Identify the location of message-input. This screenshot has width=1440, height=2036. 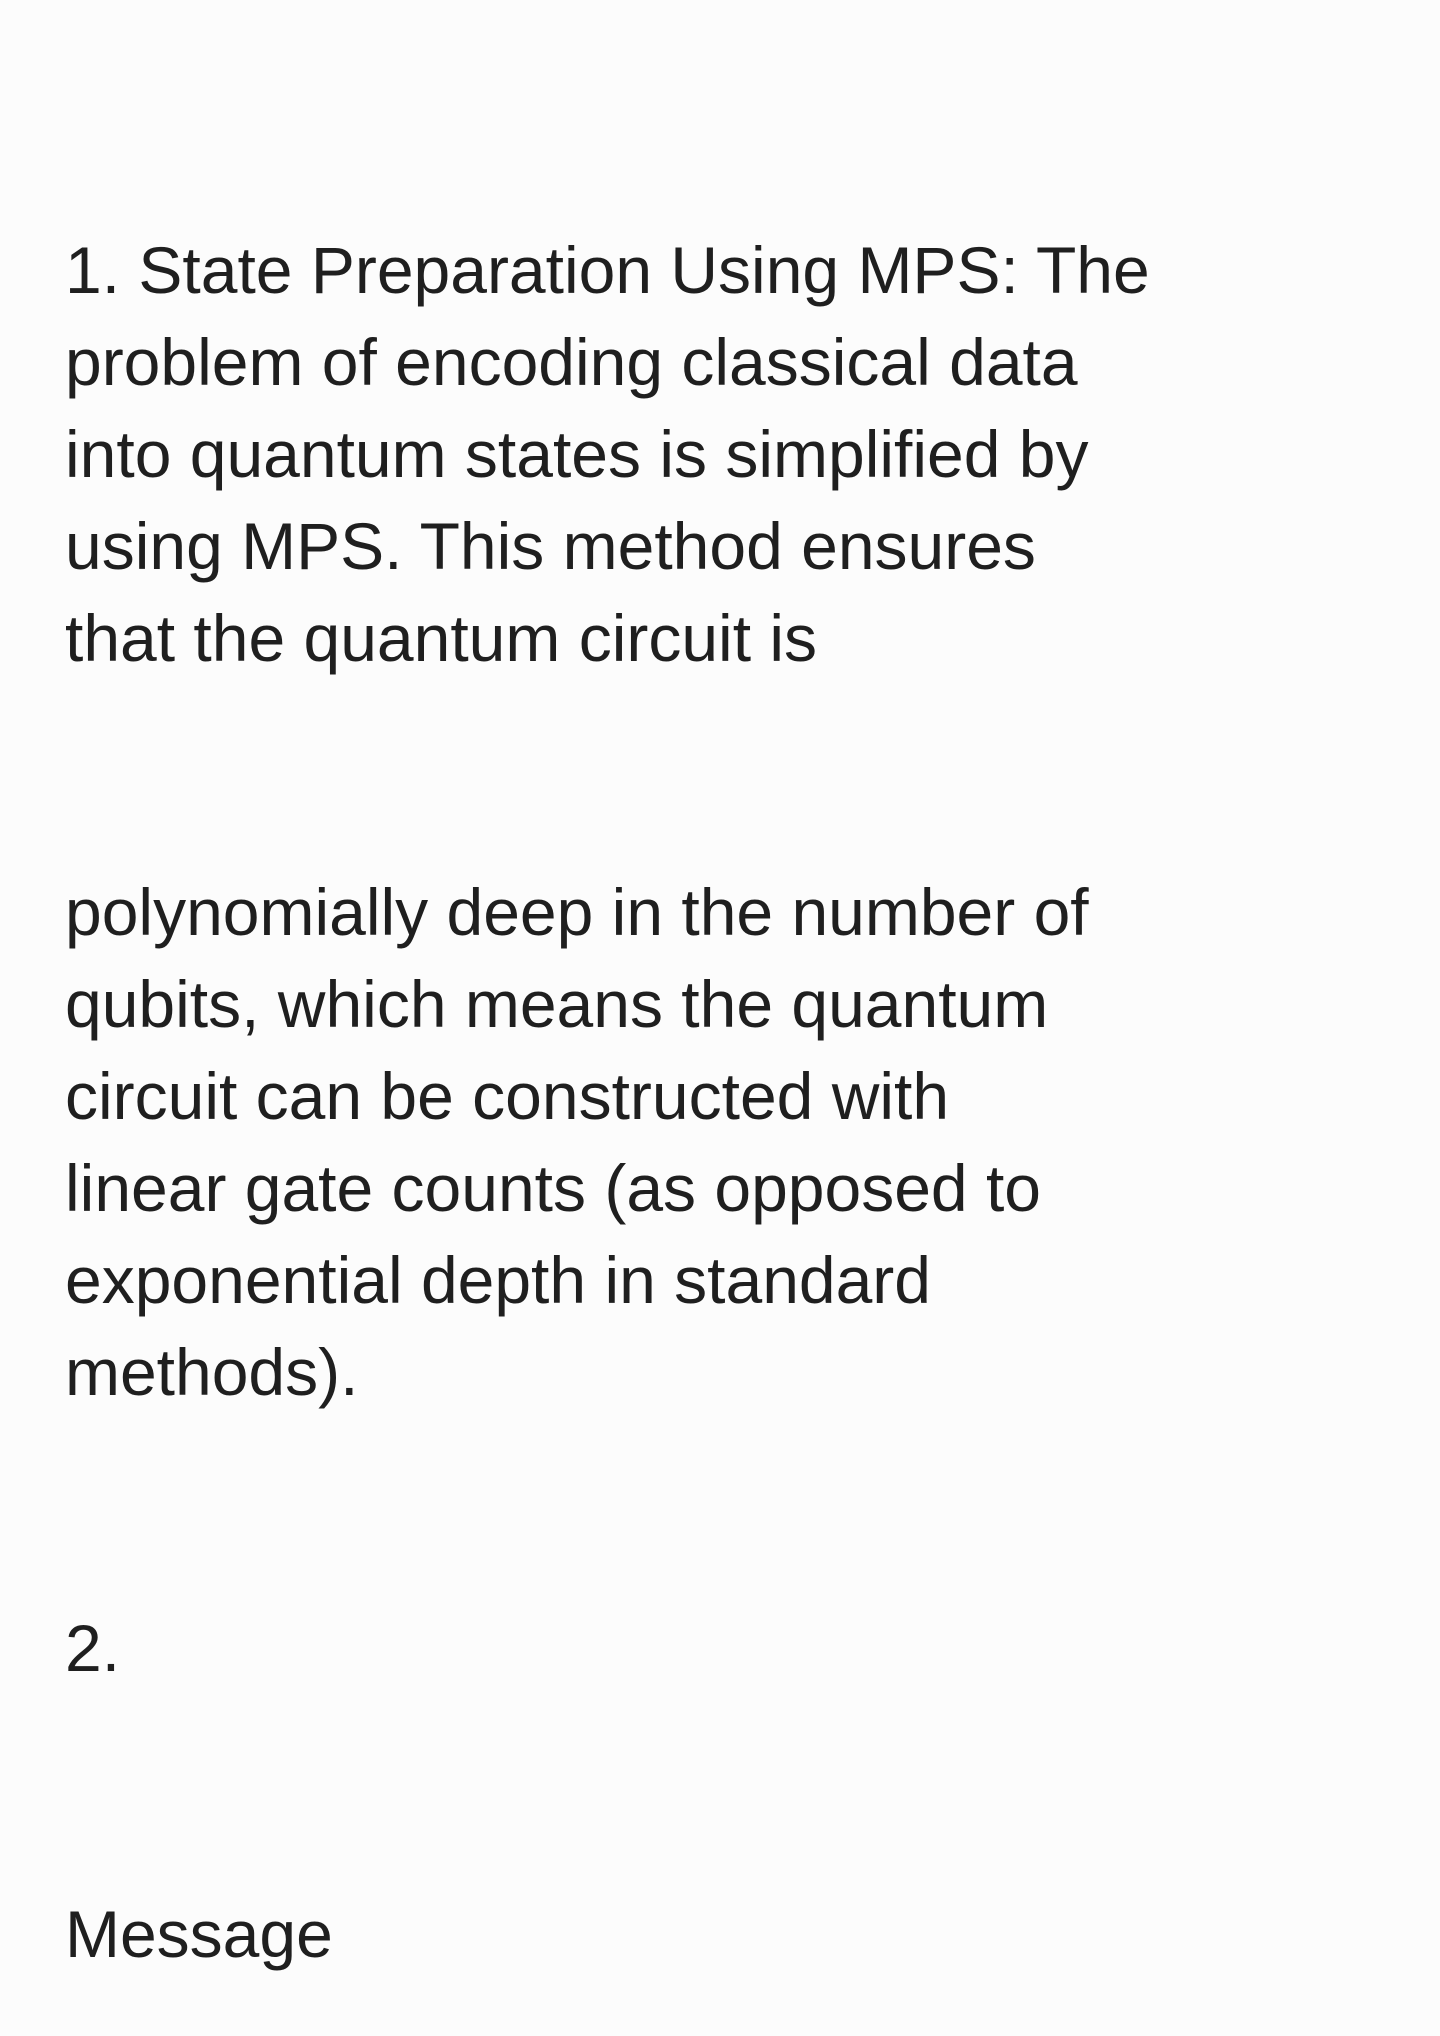
(715, 1934).